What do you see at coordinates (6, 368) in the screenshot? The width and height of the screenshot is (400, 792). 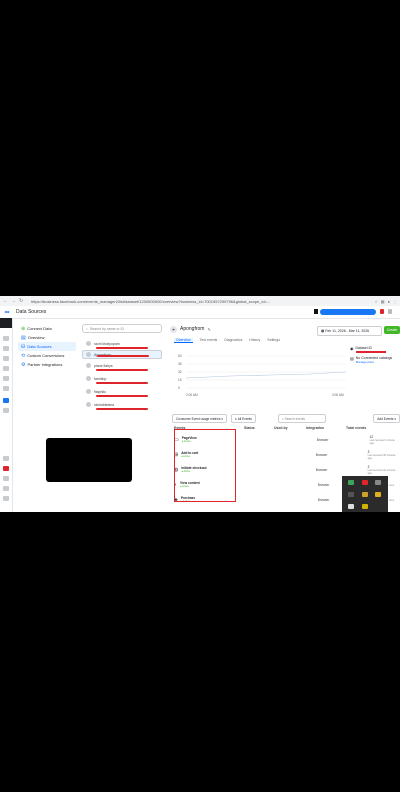 I see `catalog-icon` at bounding box center [6, 368].